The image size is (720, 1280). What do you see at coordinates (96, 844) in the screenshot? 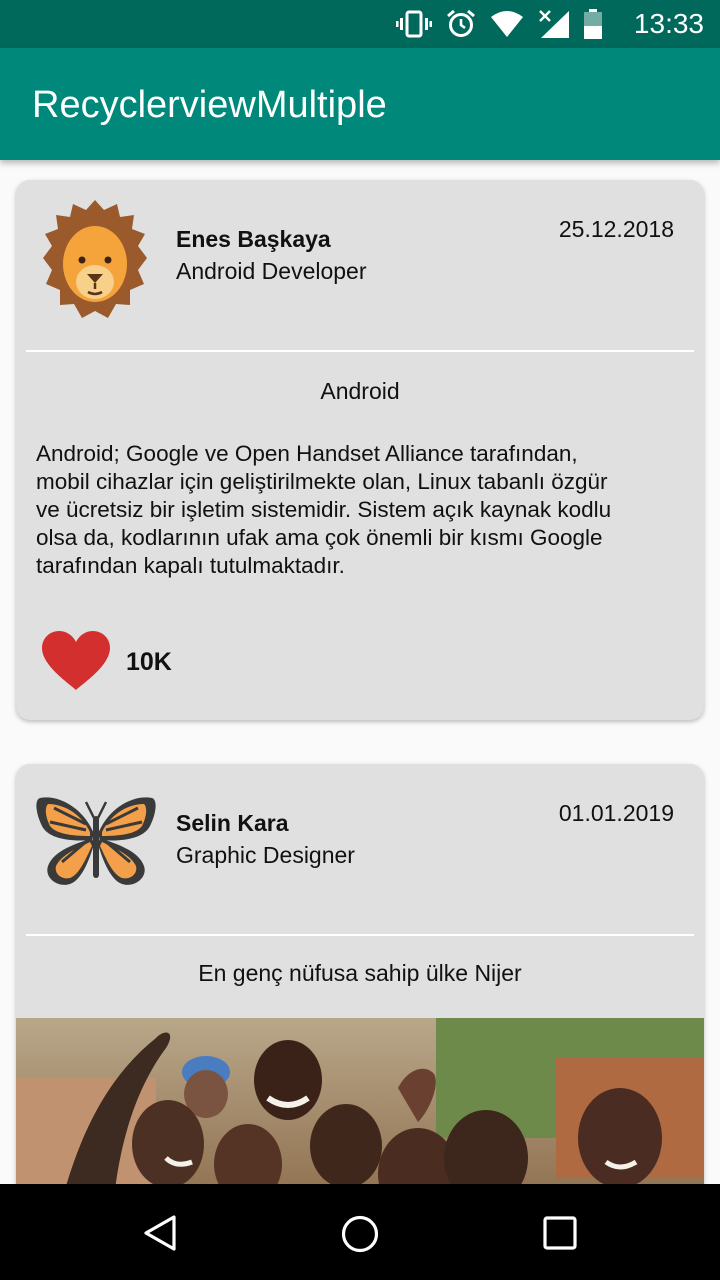
I see `butterfly-icon` at bounding box center [96, 844].